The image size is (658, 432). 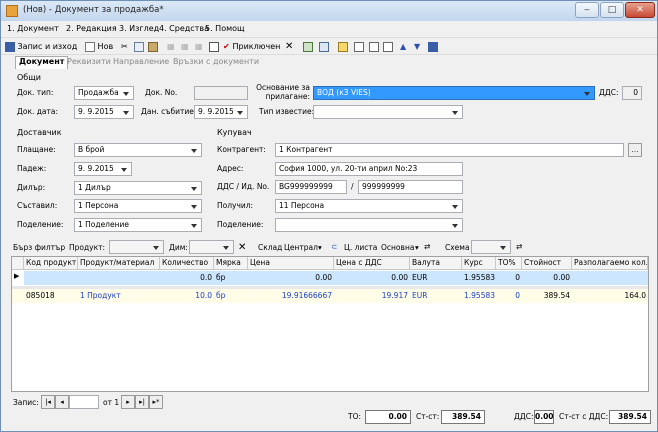 I want to click on contragent-field: 1 Контрагент, so click(x=449, y=150).